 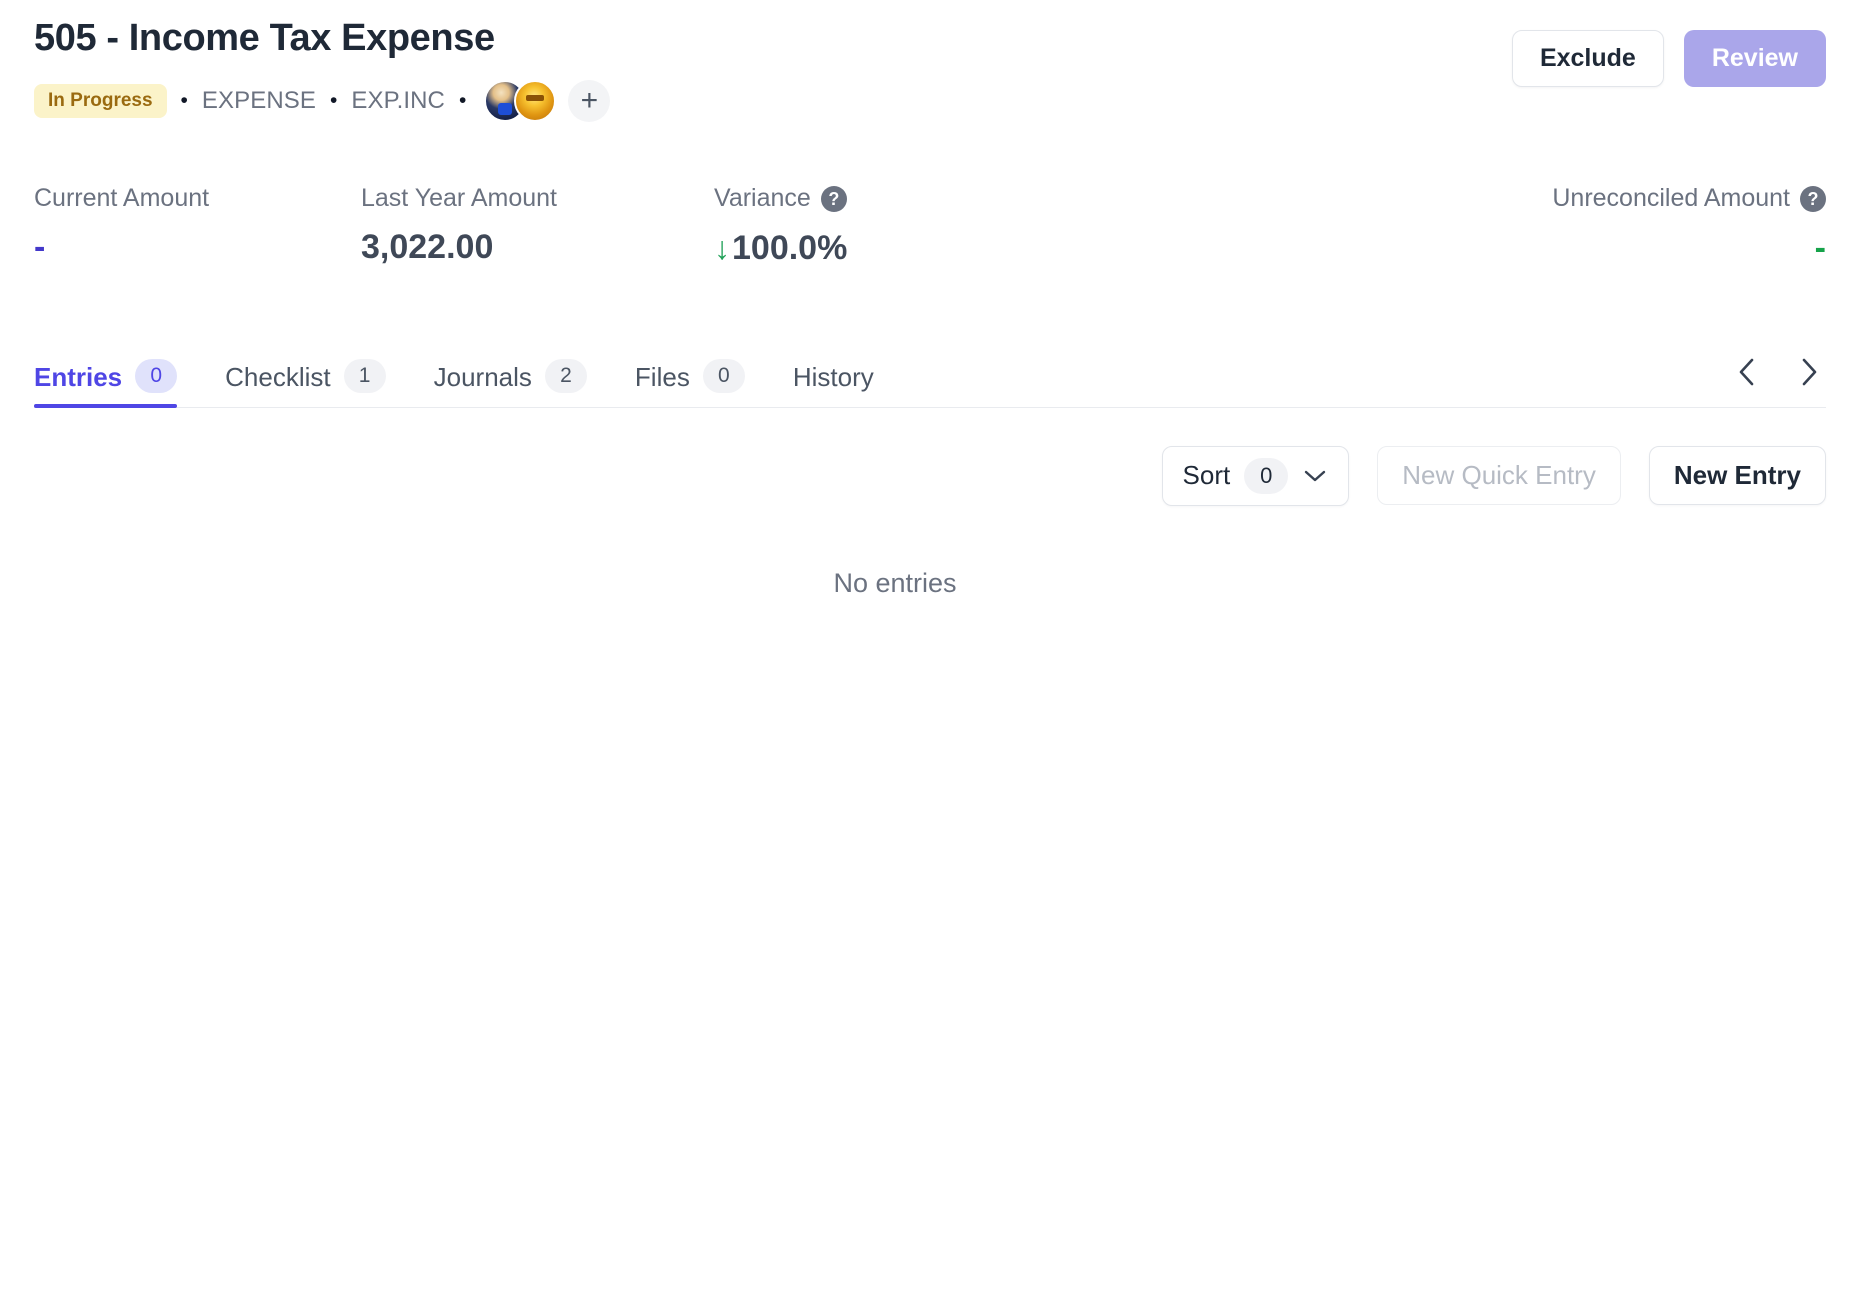 I want to click on metric-value-last-year-amount: 3,022.00, so click(x=427, y=246).